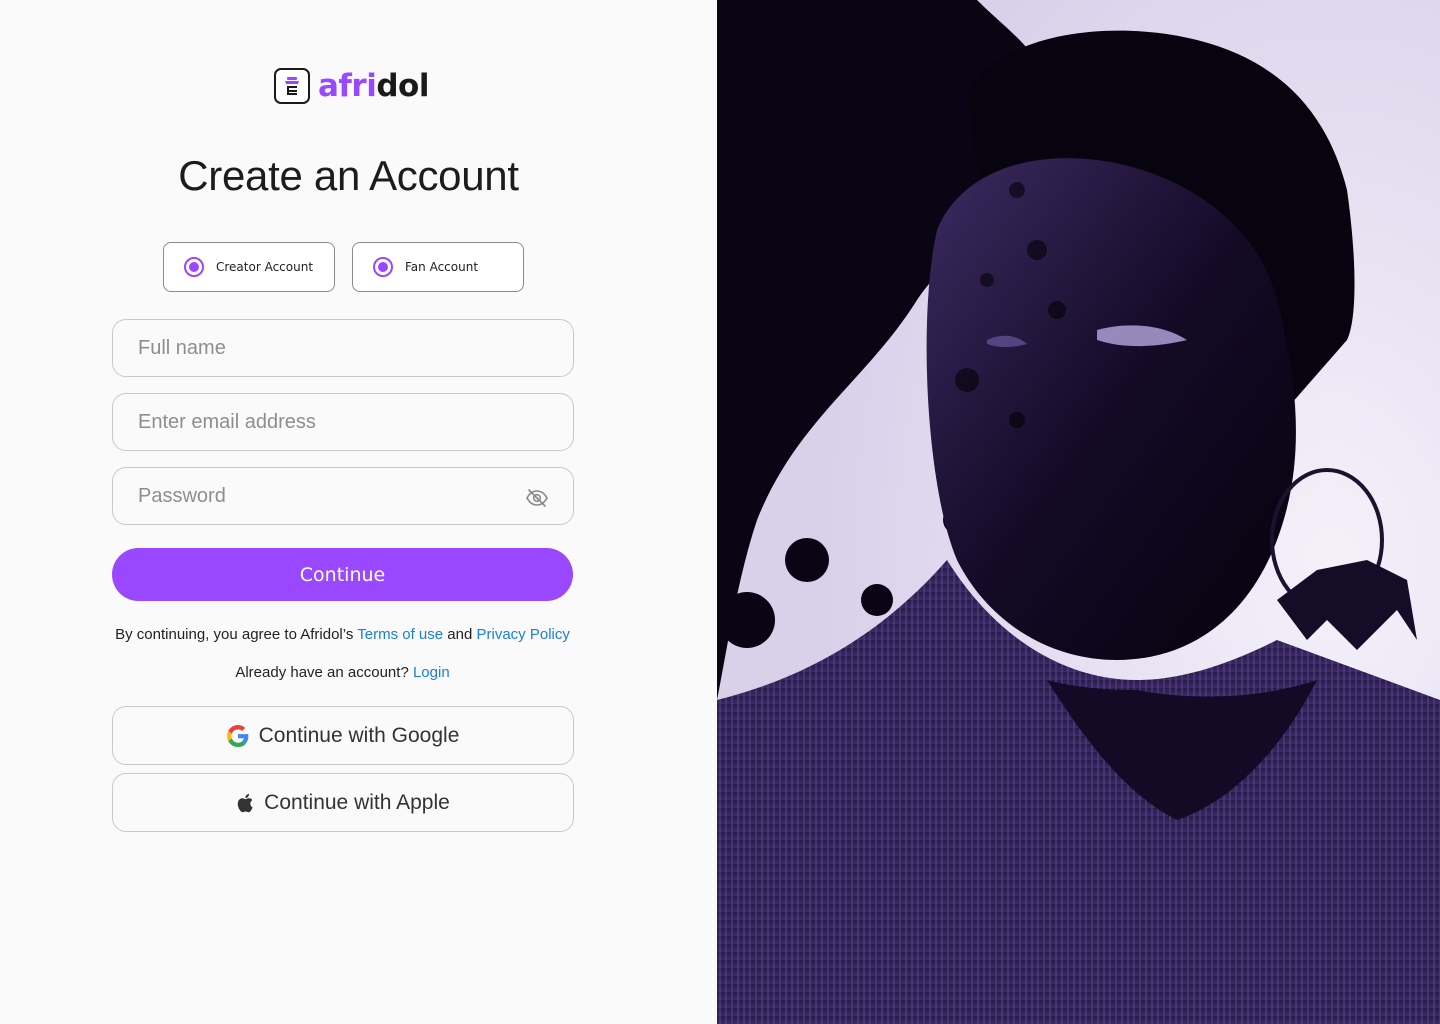  What do you see at coordinates (265, 267) in the screenshot?
I see `creator-account-label: Creator Account` at bounding box center [265, 267].